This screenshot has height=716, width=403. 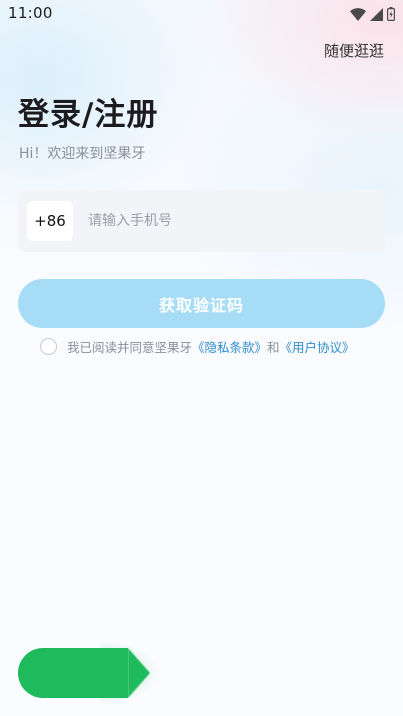 What do you see at coordinates (391, 14) in the screenshot?
I see `battery-icon` at bounding box center [391, 14].